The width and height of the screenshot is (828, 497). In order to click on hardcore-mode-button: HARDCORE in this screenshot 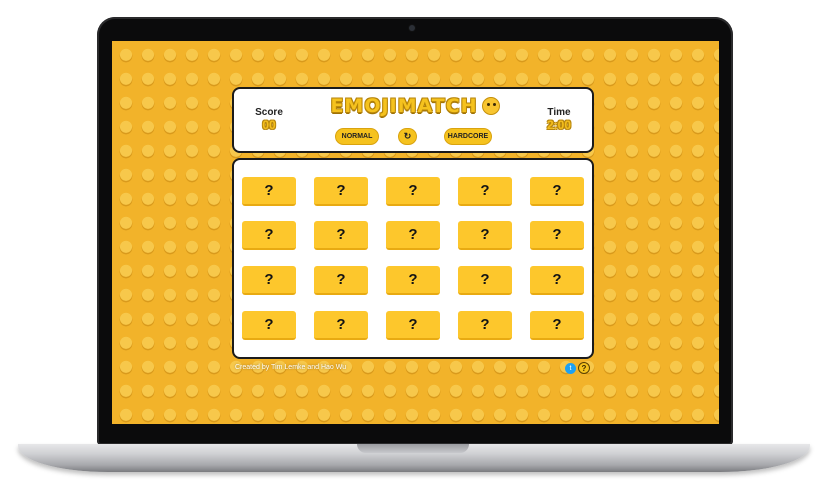, I will do `click(468, 136)`.